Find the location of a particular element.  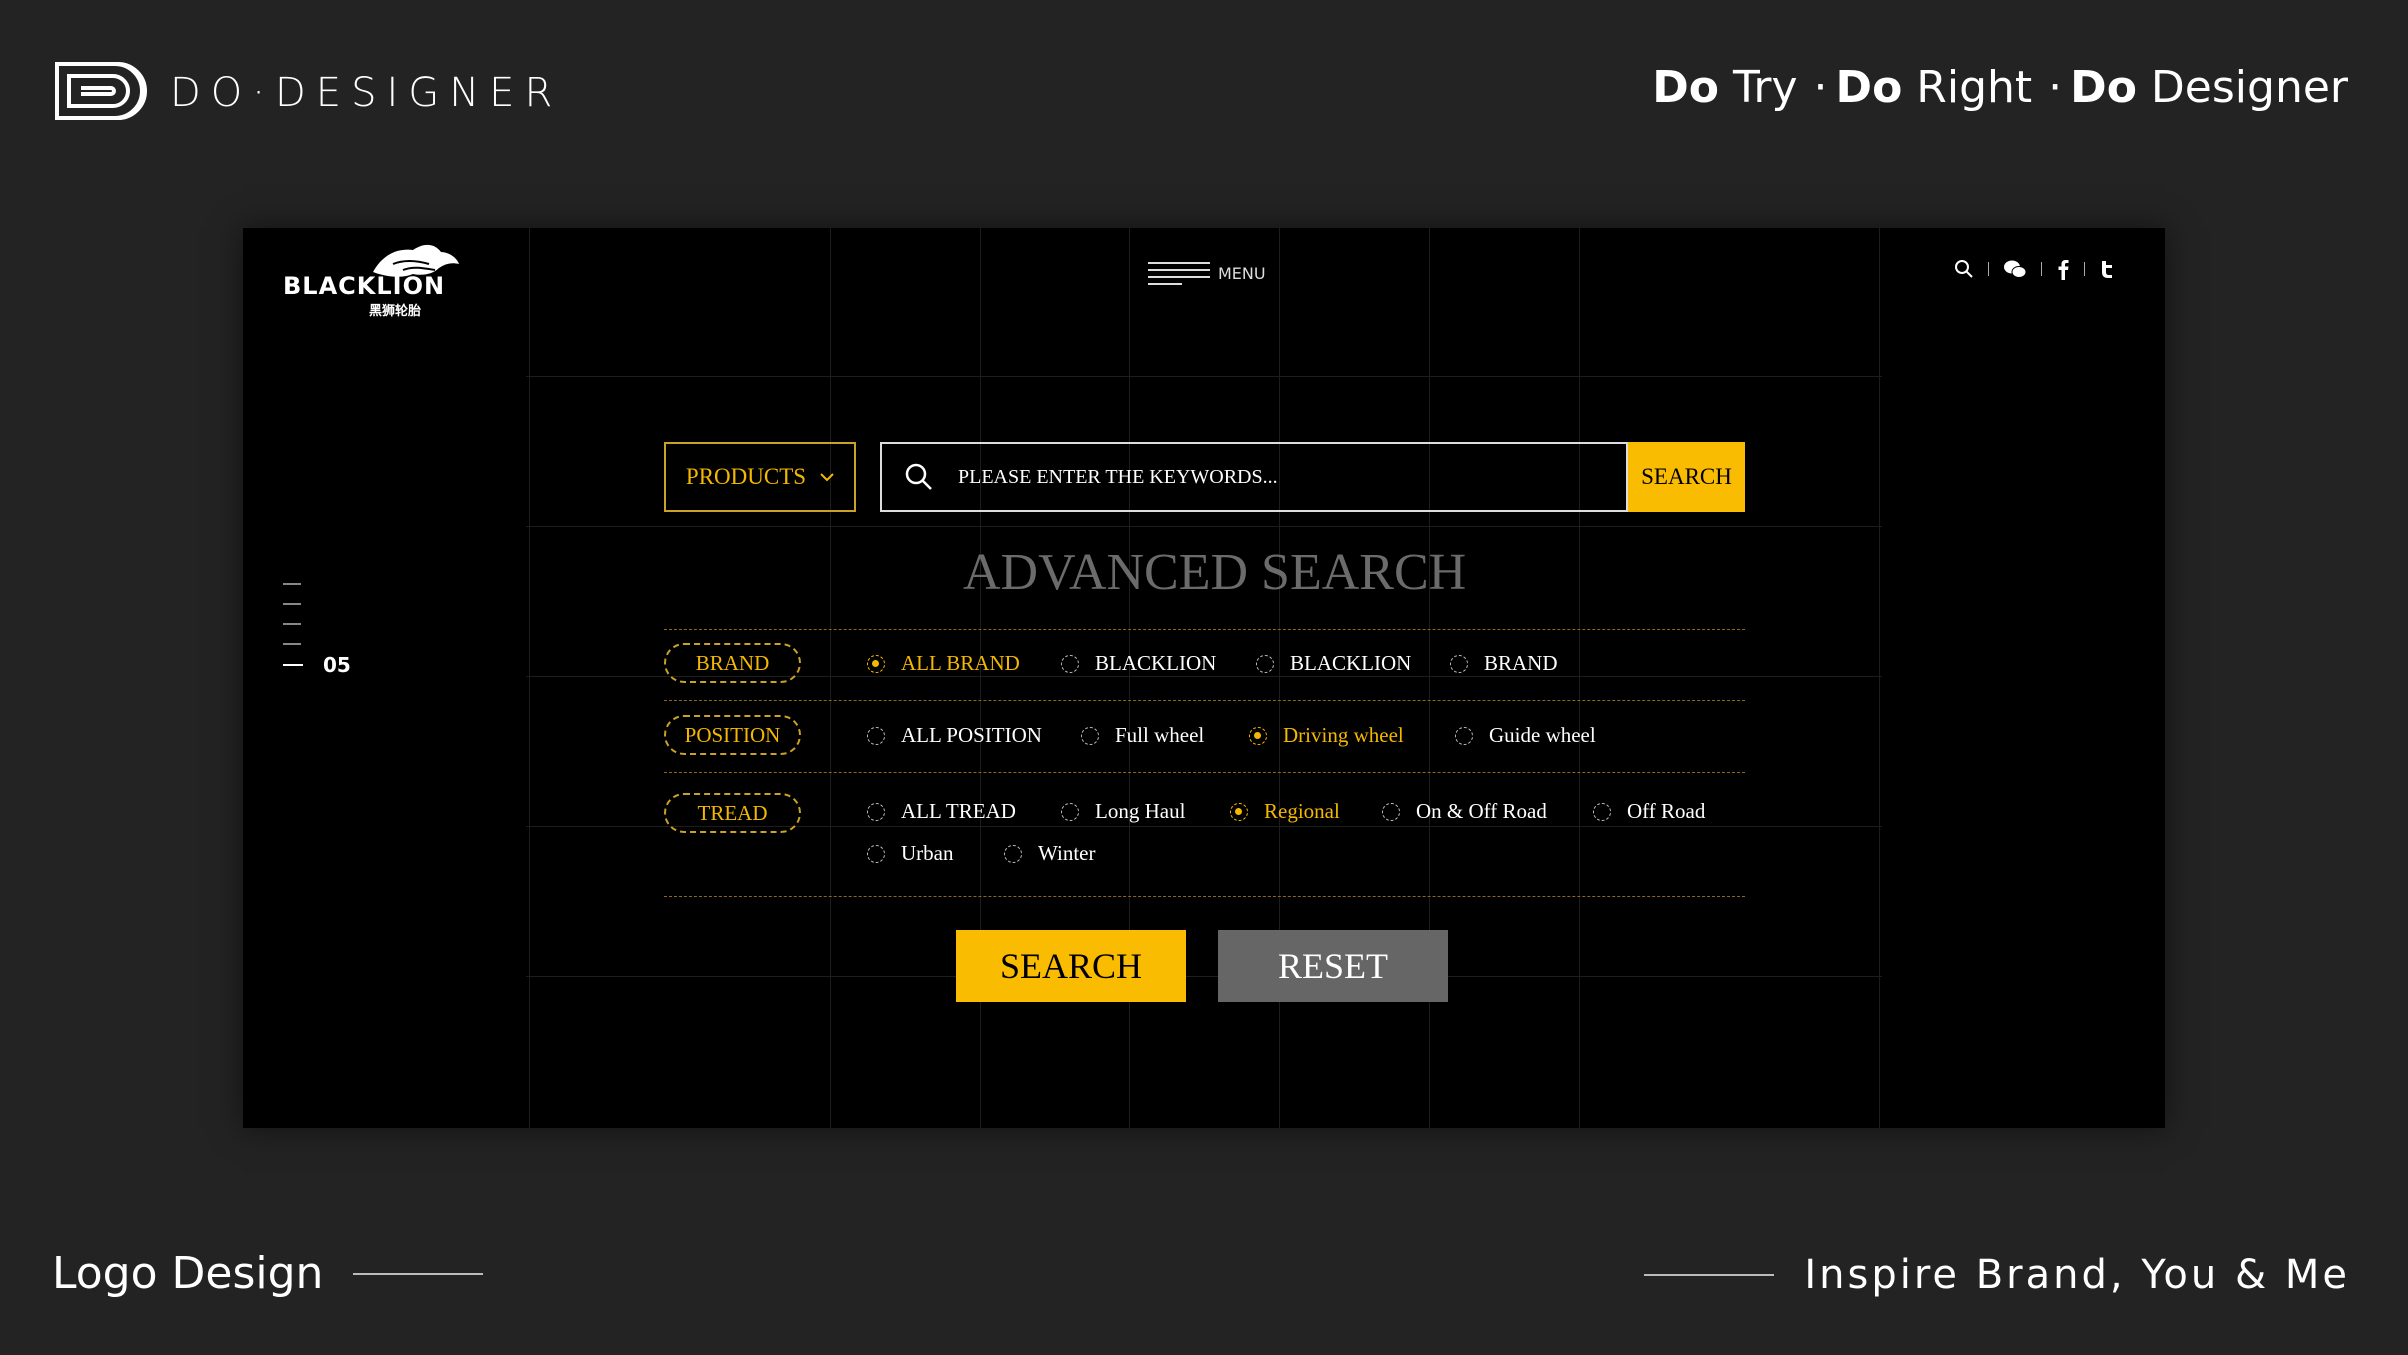

option-label: Driving wheel is located at coordinates (1343, 735).